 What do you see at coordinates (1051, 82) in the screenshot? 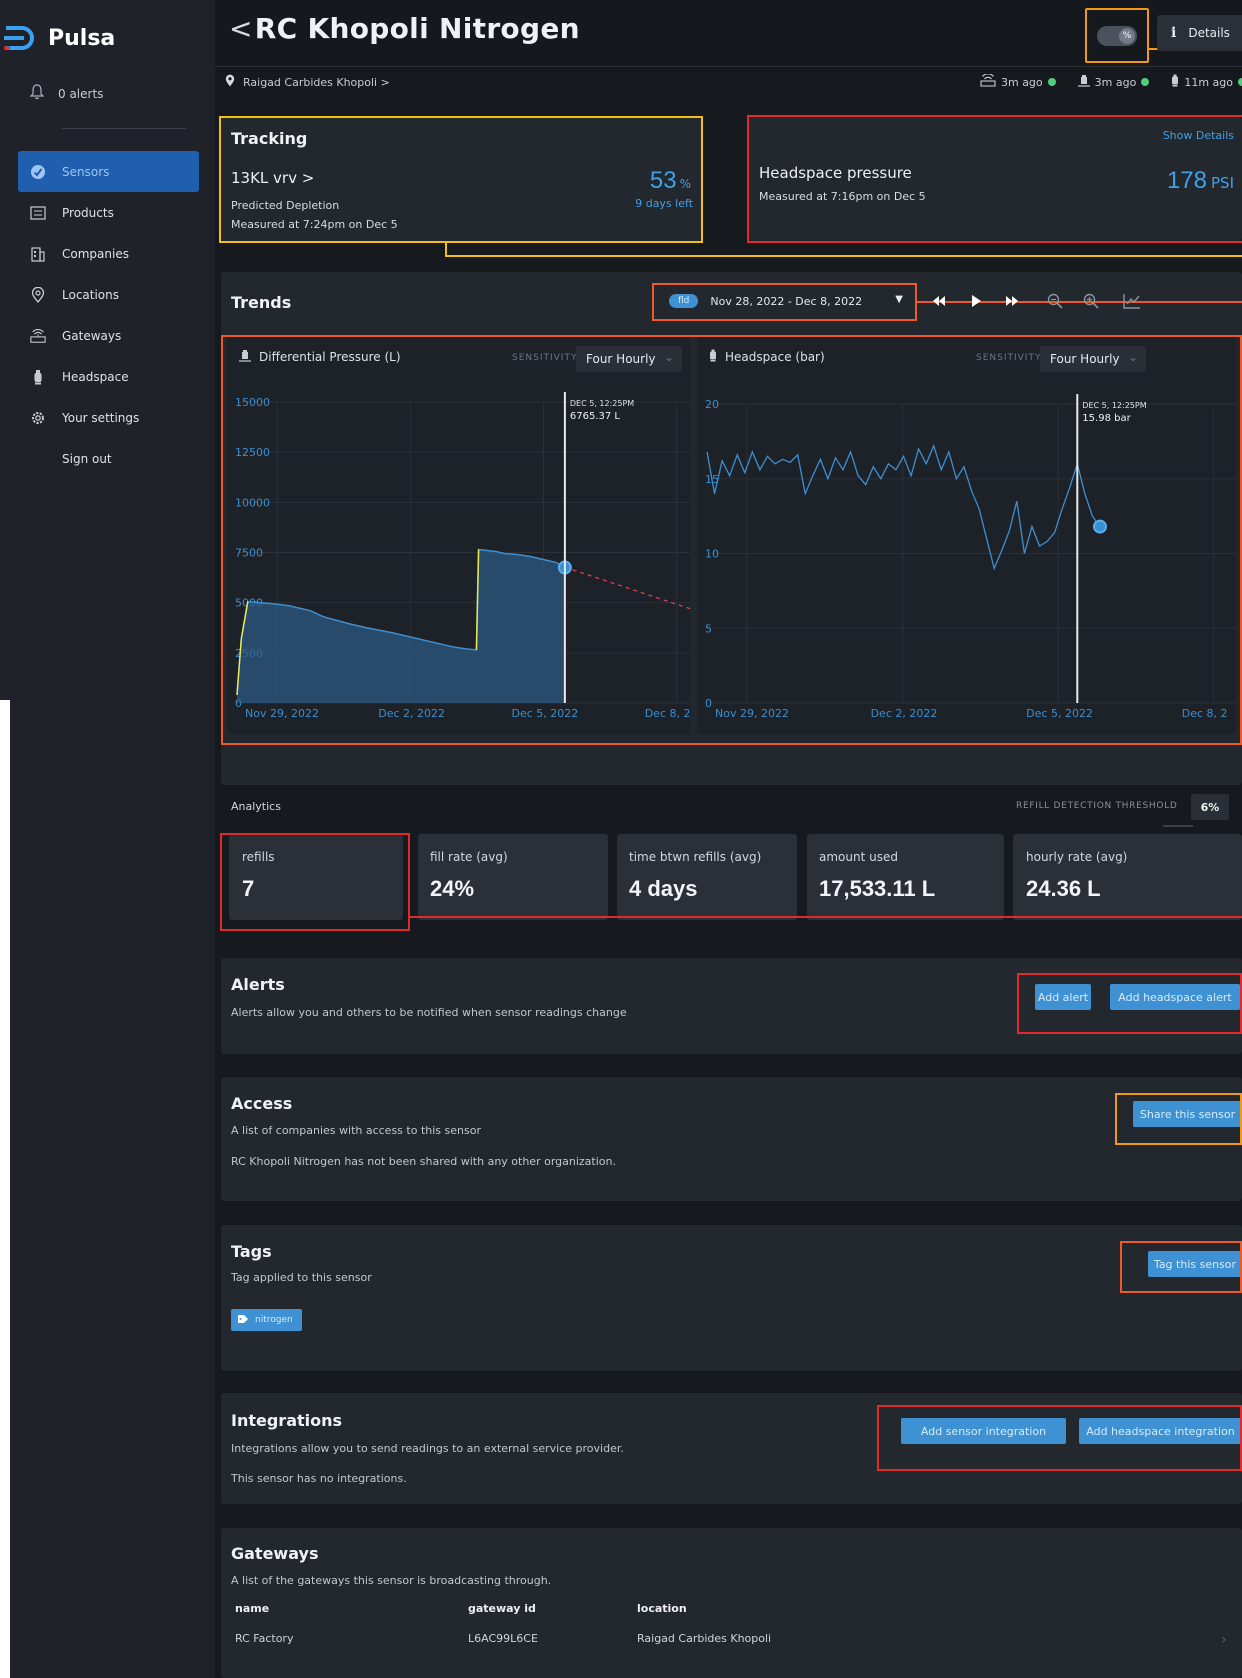
I see `status-dot` at bounding box center [1051, 82].